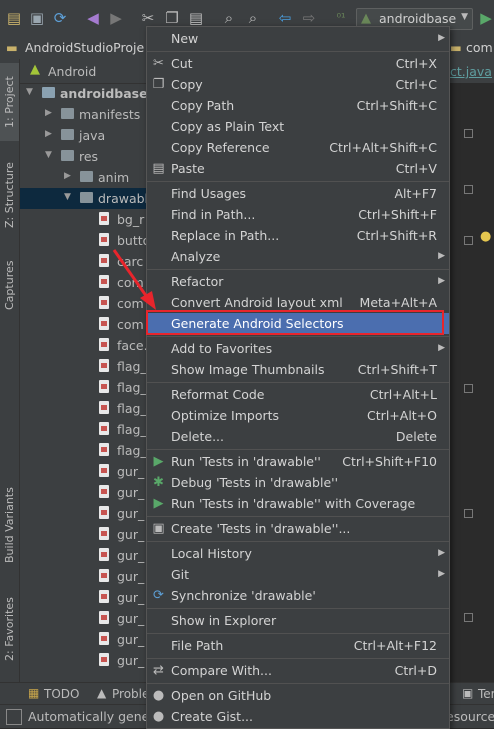 This screenshot has height=729, width=494. Describe the element at coordinates (298, 645) in the screenshot. I see `menu-item: File Path Ctrl+Alt+F12` at that location.